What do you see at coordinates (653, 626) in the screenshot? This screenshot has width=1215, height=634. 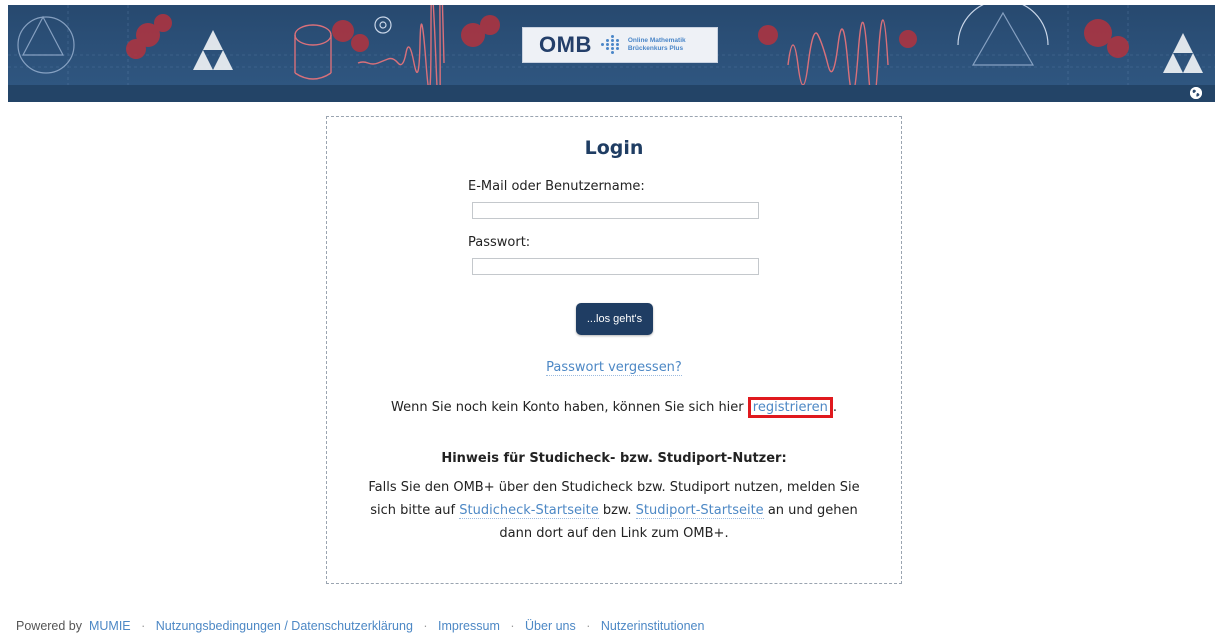 I see `footer-link-institutions: Nutzerinstitutionen` at bounding box center [653, 626].